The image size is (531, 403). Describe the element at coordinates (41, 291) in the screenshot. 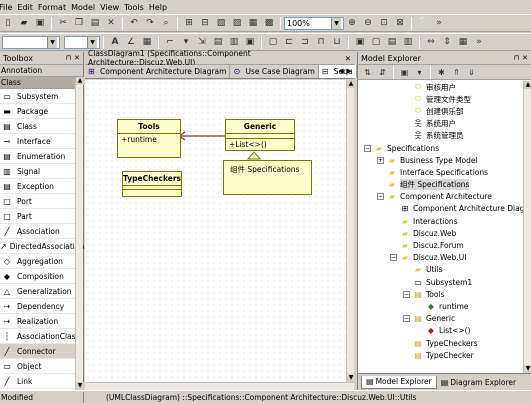

I see `toolbox-item-generalization: △ Generalization` at that location.